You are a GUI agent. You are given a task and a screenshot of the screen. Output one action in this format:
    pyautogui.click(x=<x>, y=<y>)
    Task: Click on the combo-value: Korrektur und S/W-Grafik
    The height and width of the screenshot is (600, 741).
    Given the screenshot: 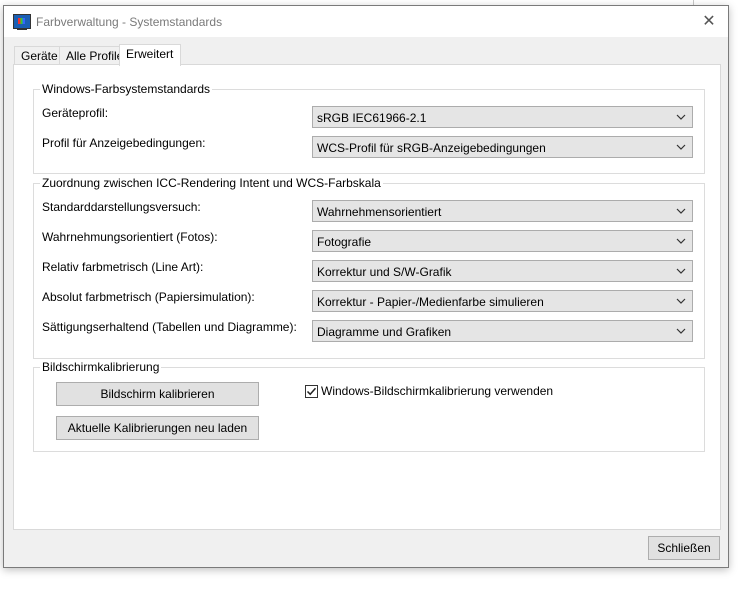 What is the action you would take?
    pyautogui.click(x=384, y=272)
    